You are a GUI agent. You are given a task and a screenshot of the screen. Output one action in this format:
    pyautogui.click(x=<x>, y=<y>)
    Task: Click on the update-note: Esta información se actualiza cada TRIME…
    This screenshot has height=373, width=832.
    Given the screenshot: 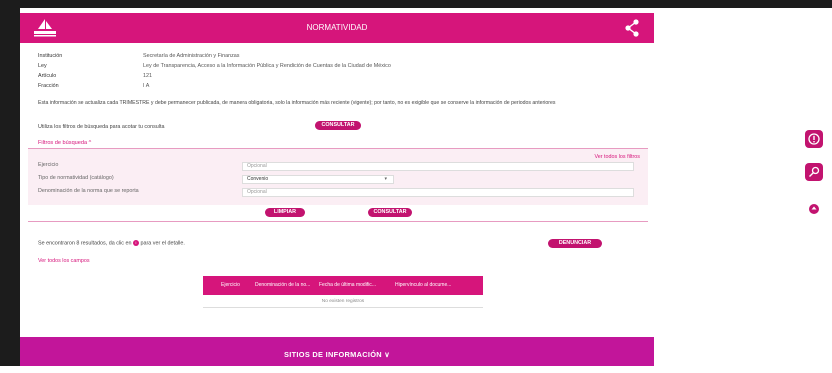 What is the action you would take?
    pyautogui.click(x=297, y=103)
    